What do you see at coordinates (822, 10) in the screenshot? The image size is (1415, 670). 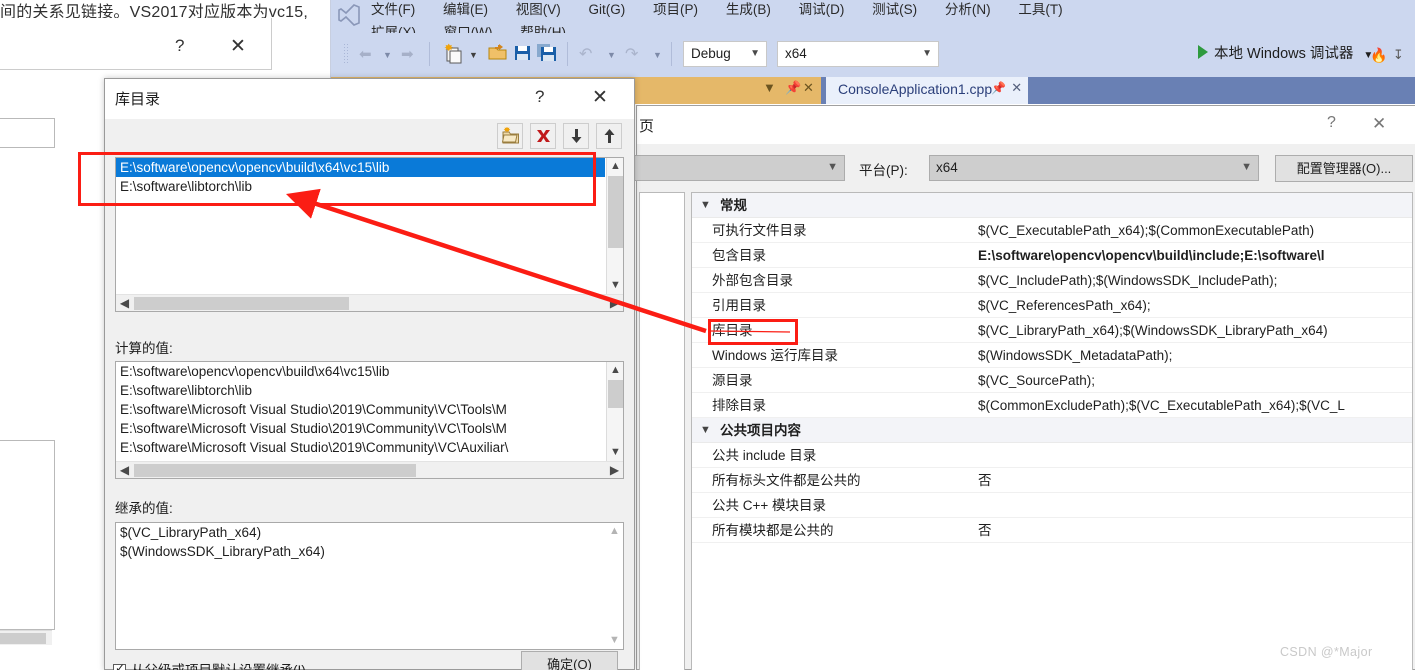 I see `menu-item-debug: 调试(D)` at bounding box center [822, 10].